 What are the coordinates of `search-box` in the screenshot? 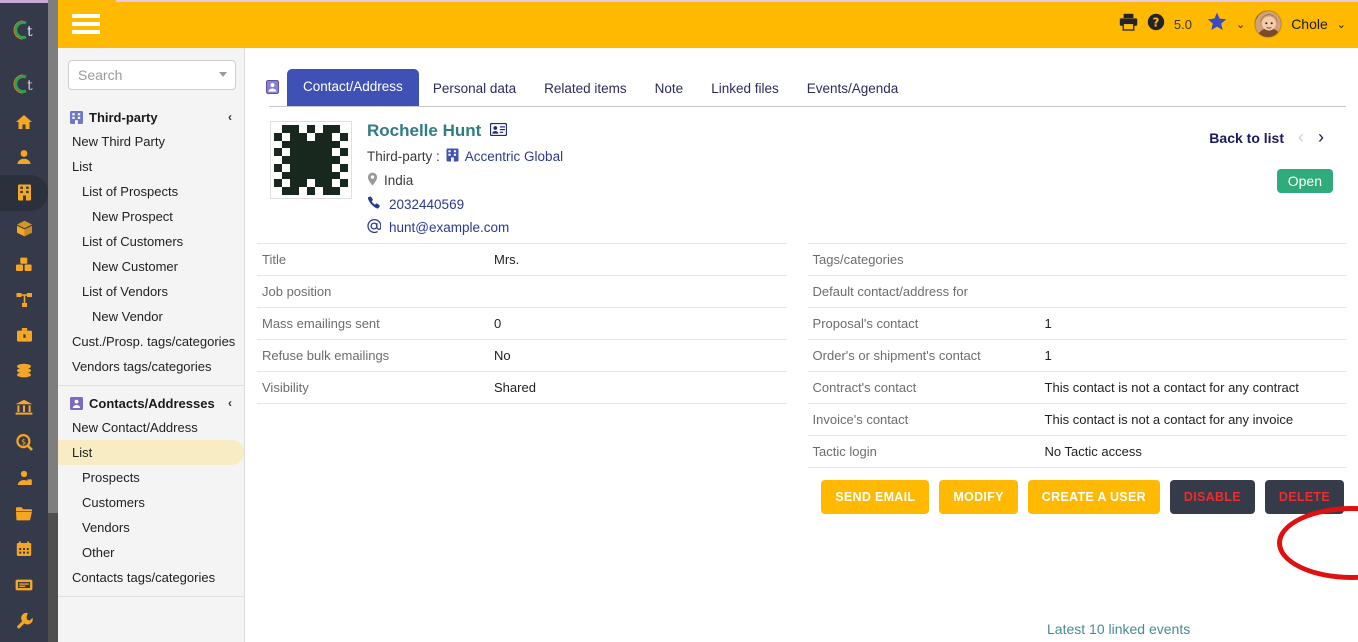 It's located at (152, 75).